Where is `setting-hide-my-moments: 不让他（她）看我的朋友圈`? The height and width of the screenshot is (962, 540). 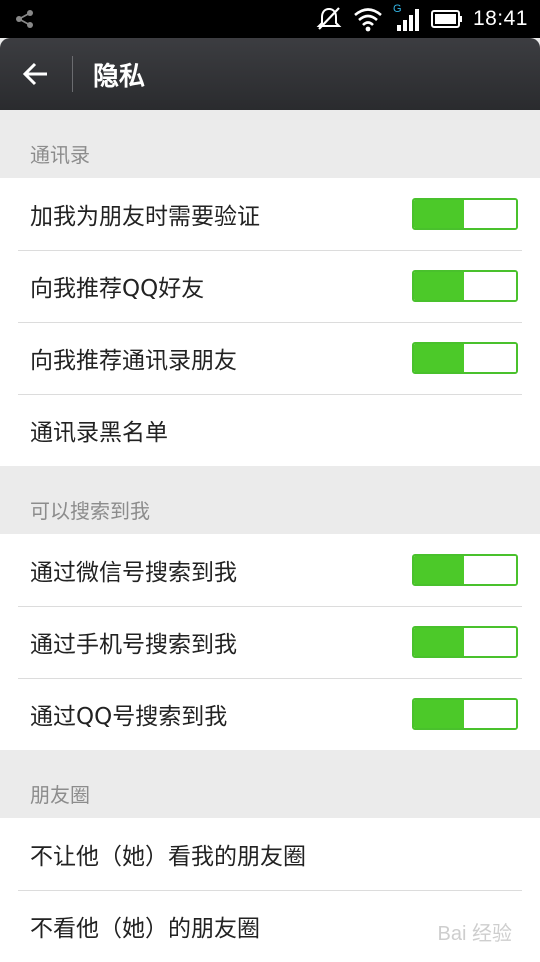 setting-hide-my-moments: 不让他（她）看我的朋友圈 is located at coordinates (270, 854).